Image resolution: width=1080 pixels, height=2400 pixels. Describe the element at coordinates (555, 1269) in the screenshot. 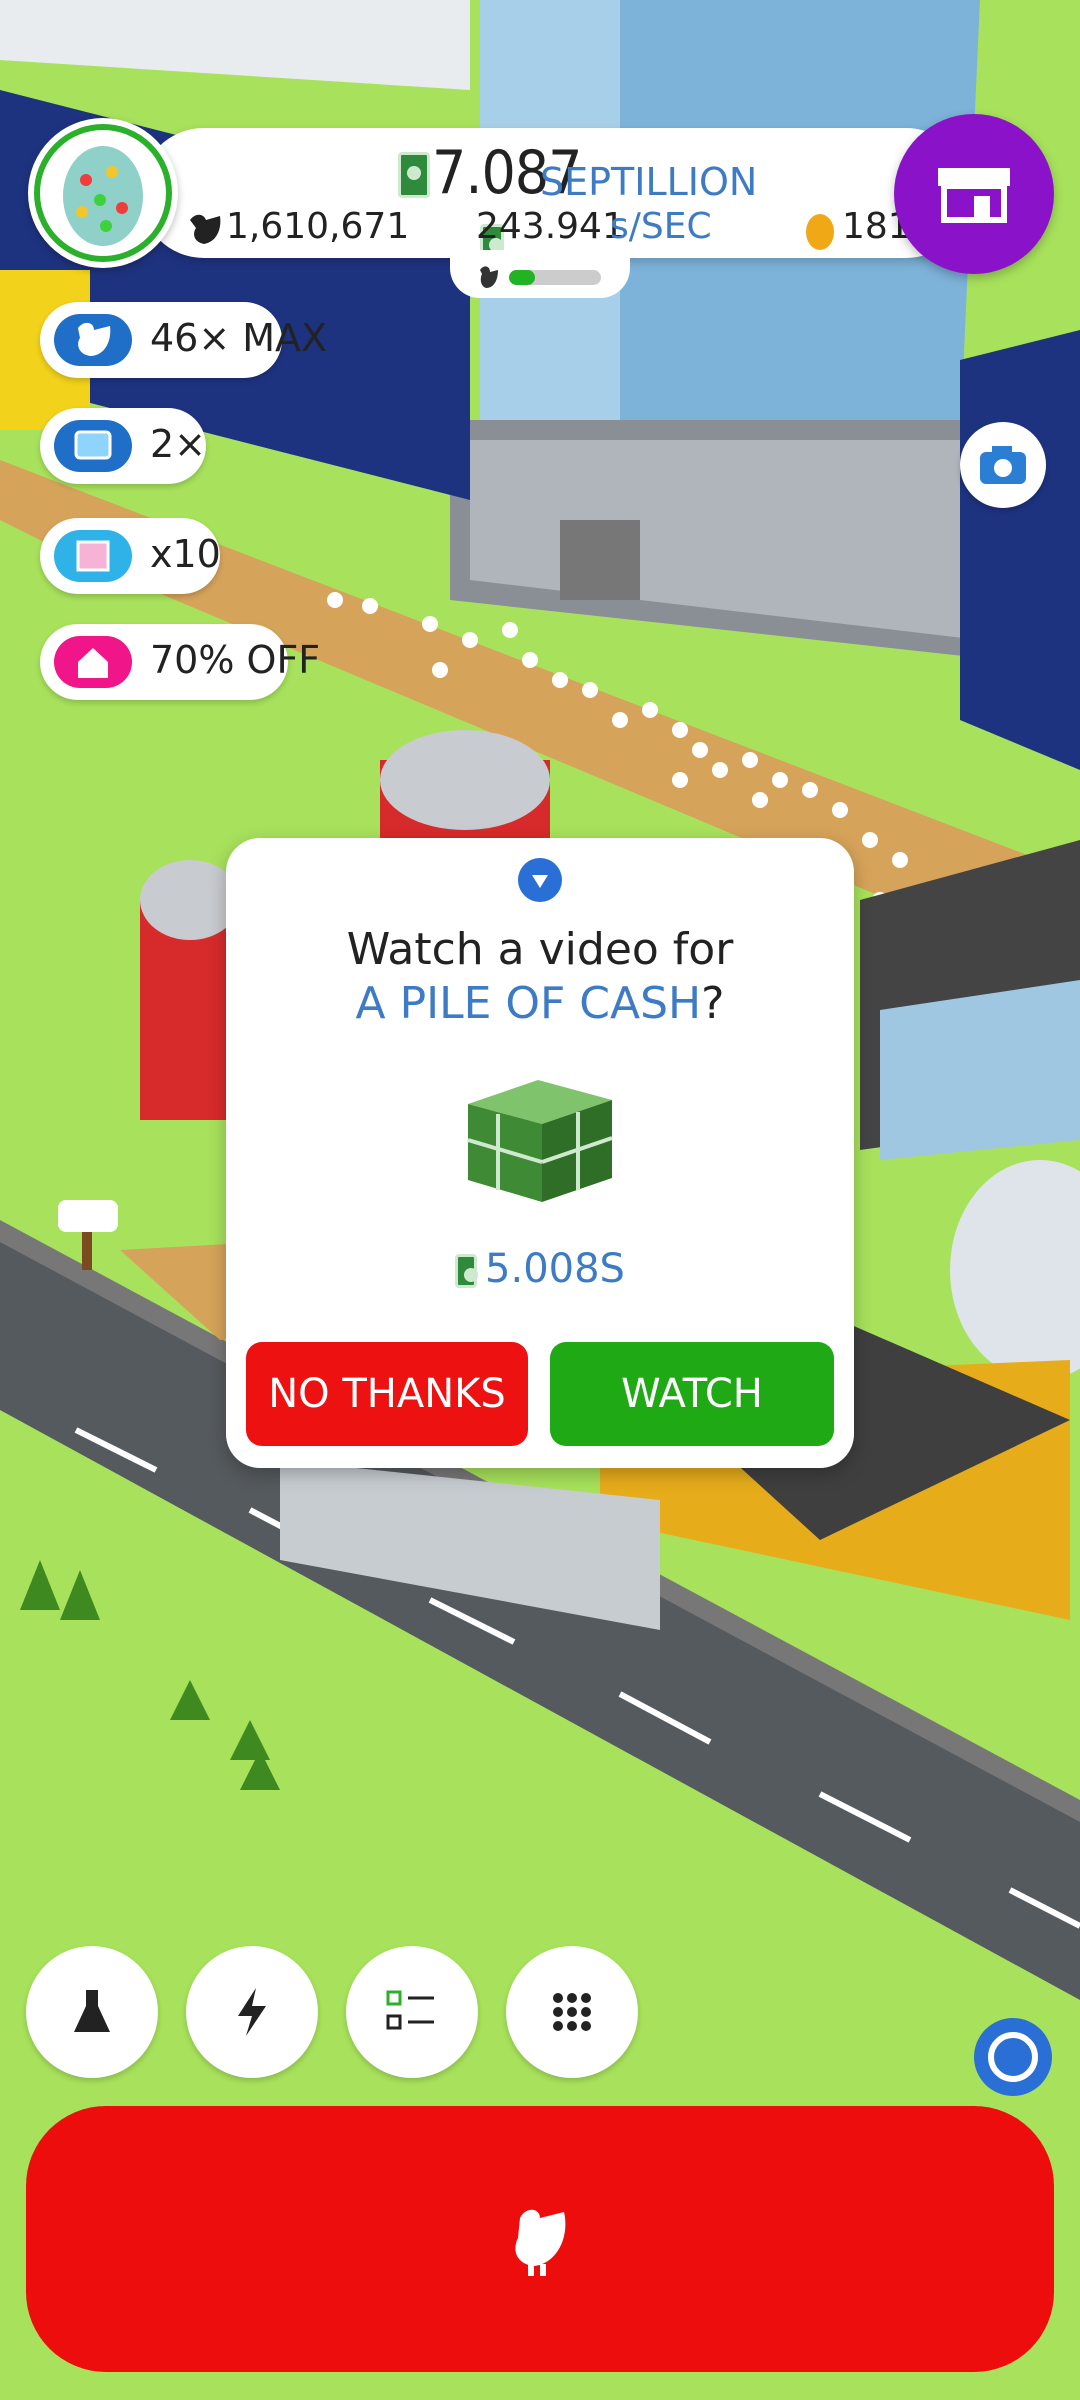

I see `reward-value: 5.008S` at that location.